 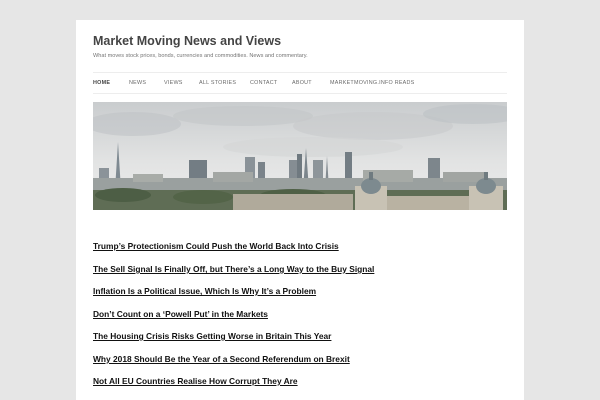 What do you see at coordinates (187, 41) in the screenshot?
I see `site-title: Market Moving News and Views` at bounding box center [187, 41].